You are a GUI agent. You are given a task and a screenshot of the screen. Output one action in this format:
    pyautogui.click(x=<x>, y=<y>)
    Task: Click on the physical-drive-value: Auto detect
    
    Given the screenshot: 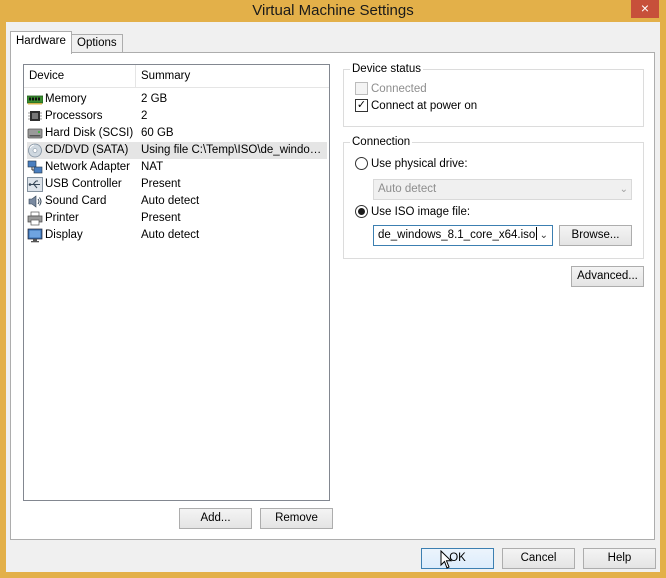 What is the action you would take?
    pyautogui.click(x=407, y=189)
    